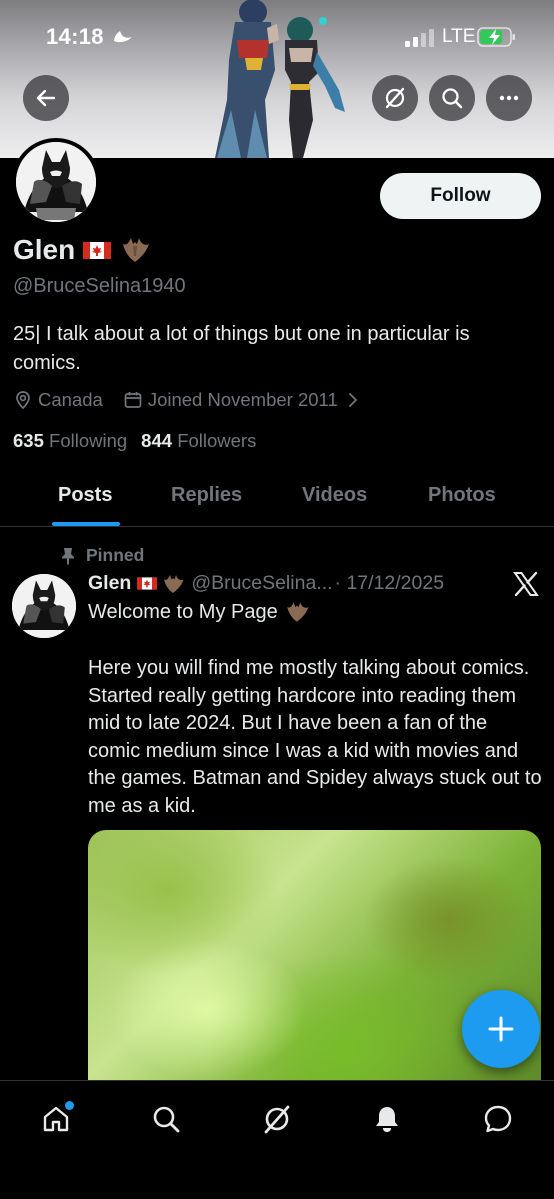 The image size is (554, 1199). What do you see at coordinates (133, 400) in the screenshot?
I see `calendar-icon` at bounding box center [133, 400].